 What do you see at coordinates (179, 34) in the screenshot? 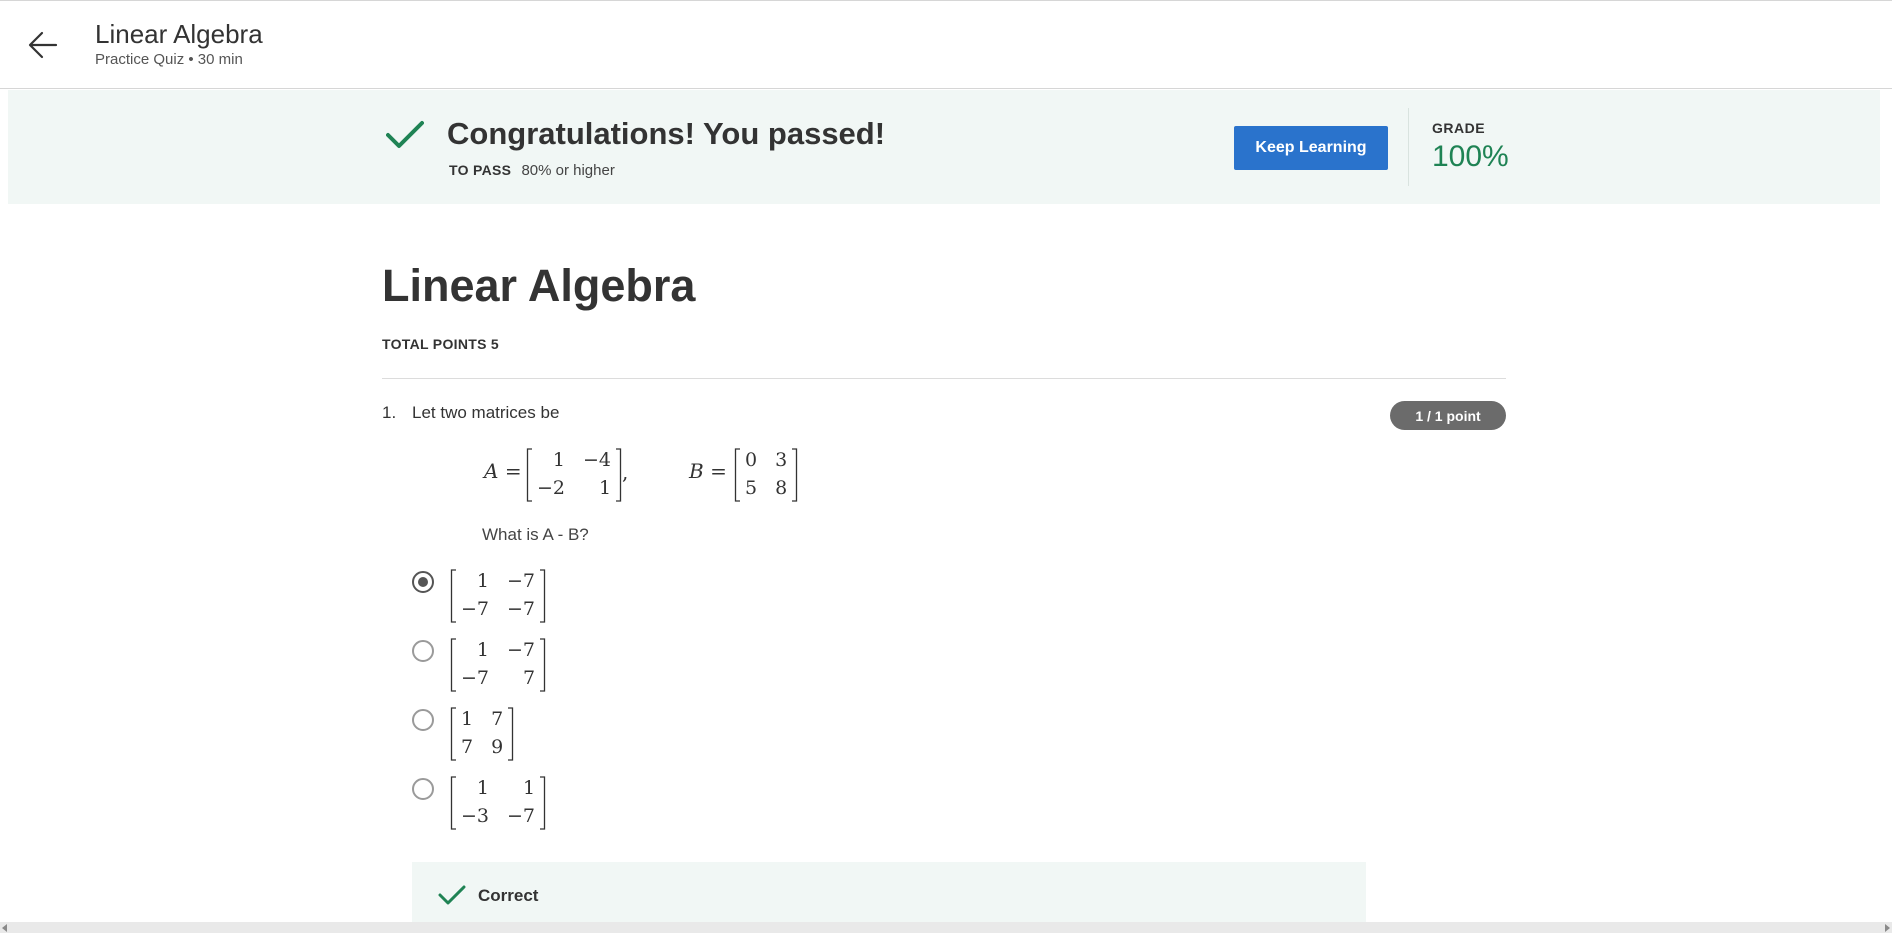
I see `header-title: Linear Algebra` at bounding box center [179, 34].